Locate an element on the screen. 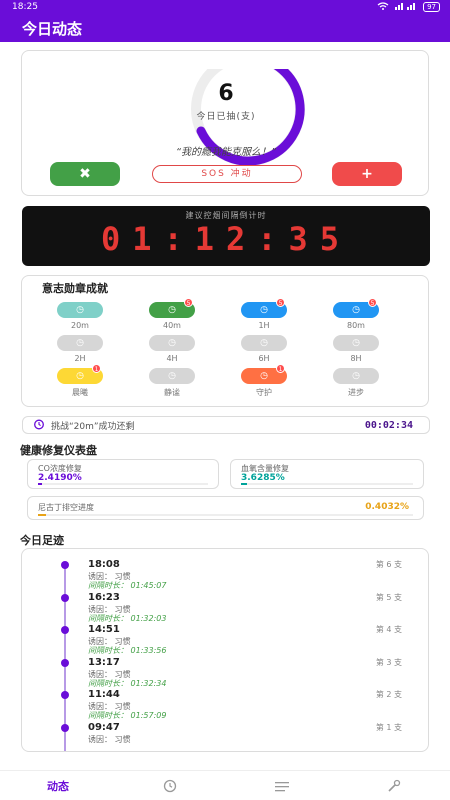  countdown-timer: 建议控烟间隔倒计时 01:12:35 is located at coordinates (226, 236).